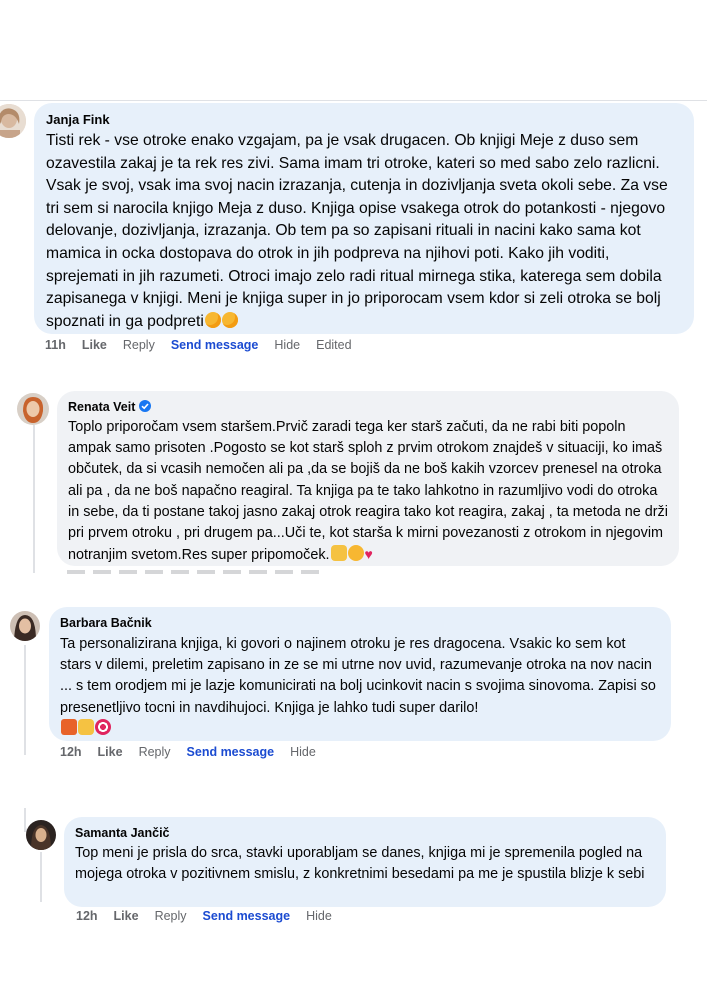 This screenshot has height=1000, width=707. What do you see at coordinates (355, 553) in the screenshot?
I see `smiling-face-icon` at bounding box center [355, 553].